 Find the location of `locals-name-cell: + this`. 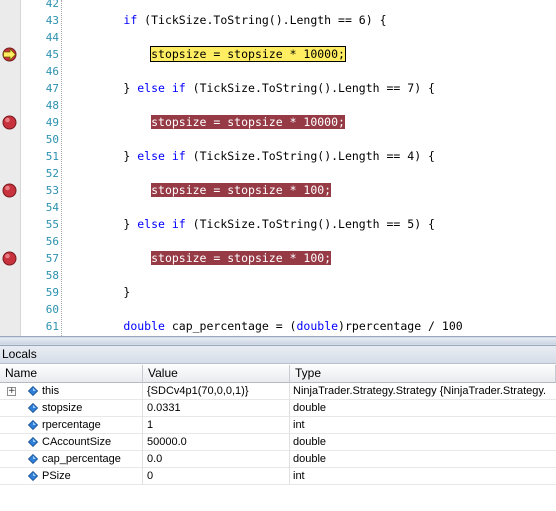

locals-name-cell: + this is located at coordinates (71, 391).